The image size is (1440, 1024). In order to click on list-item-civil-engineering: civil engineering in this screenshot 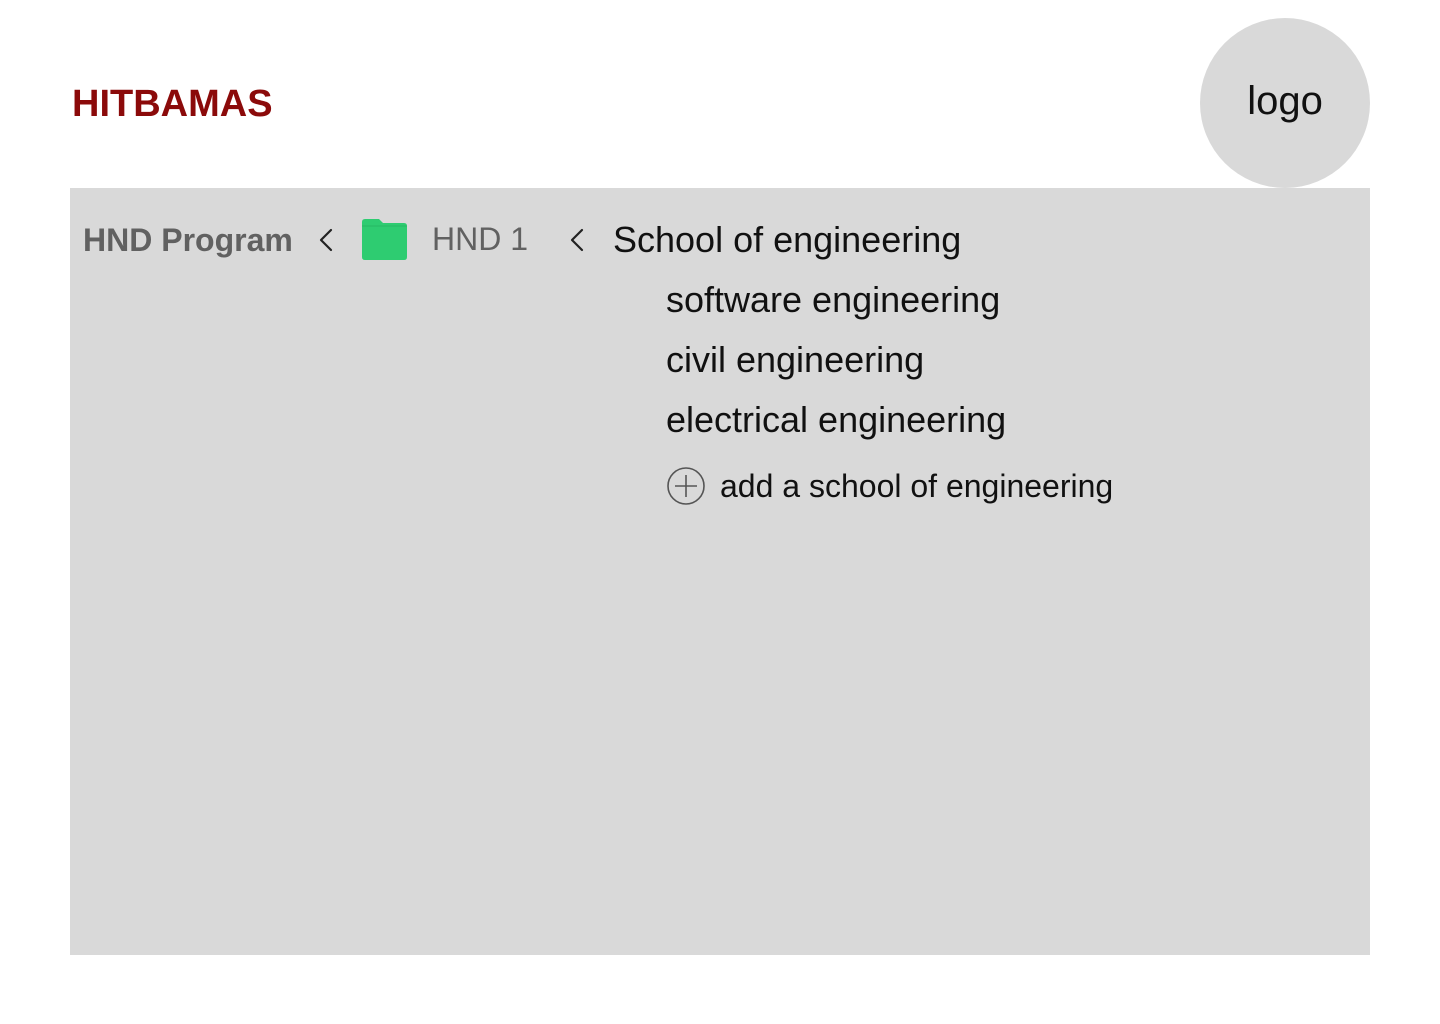, I will do `click(836, 360)`.